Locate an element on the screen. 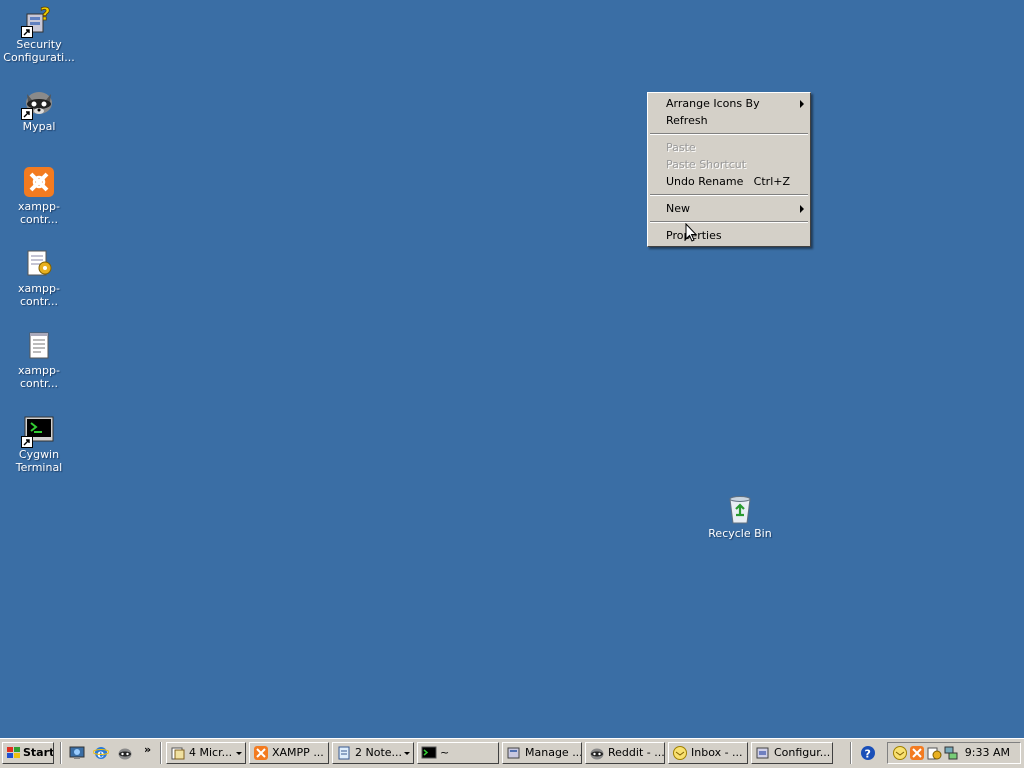 Image resolution: width=1024 pixels, height=768 pixels. menu-item-undo-rename: Undo Rename Ctrl+Z is located at coordinates (729, 181).